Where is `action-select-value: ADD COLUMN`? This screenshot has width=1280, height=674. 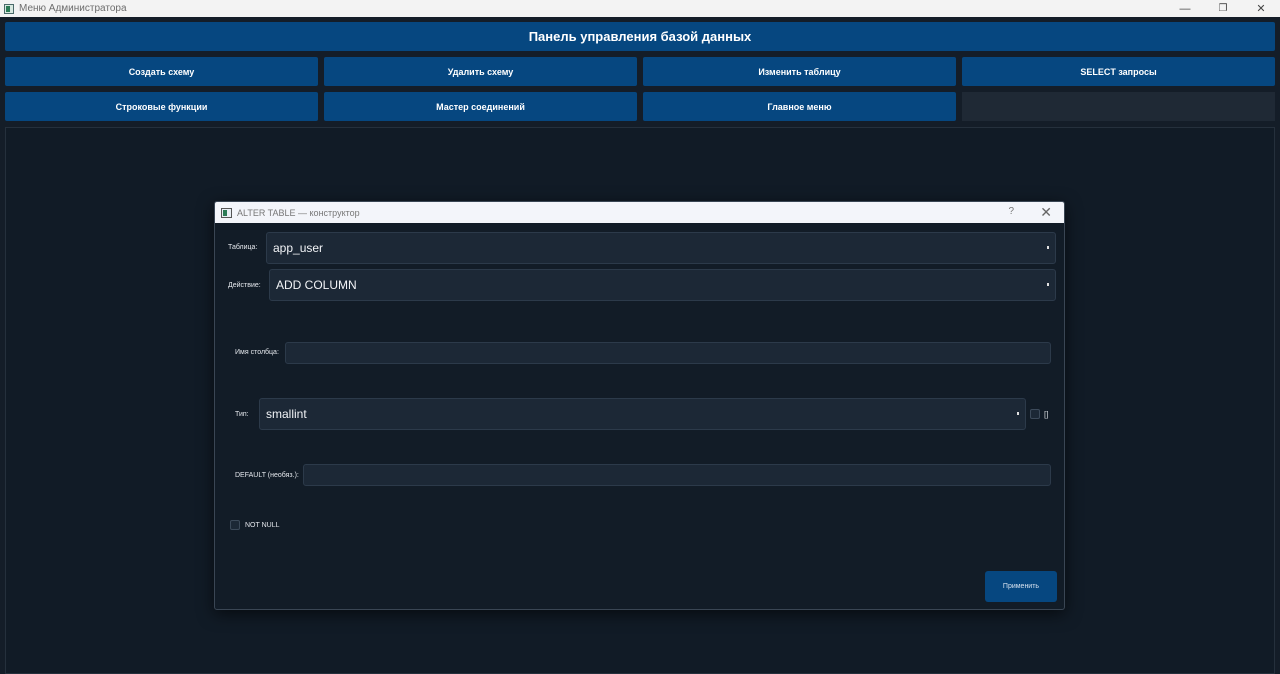 action-select-value: ADD COLUMN is located at coordinates (316, 285).